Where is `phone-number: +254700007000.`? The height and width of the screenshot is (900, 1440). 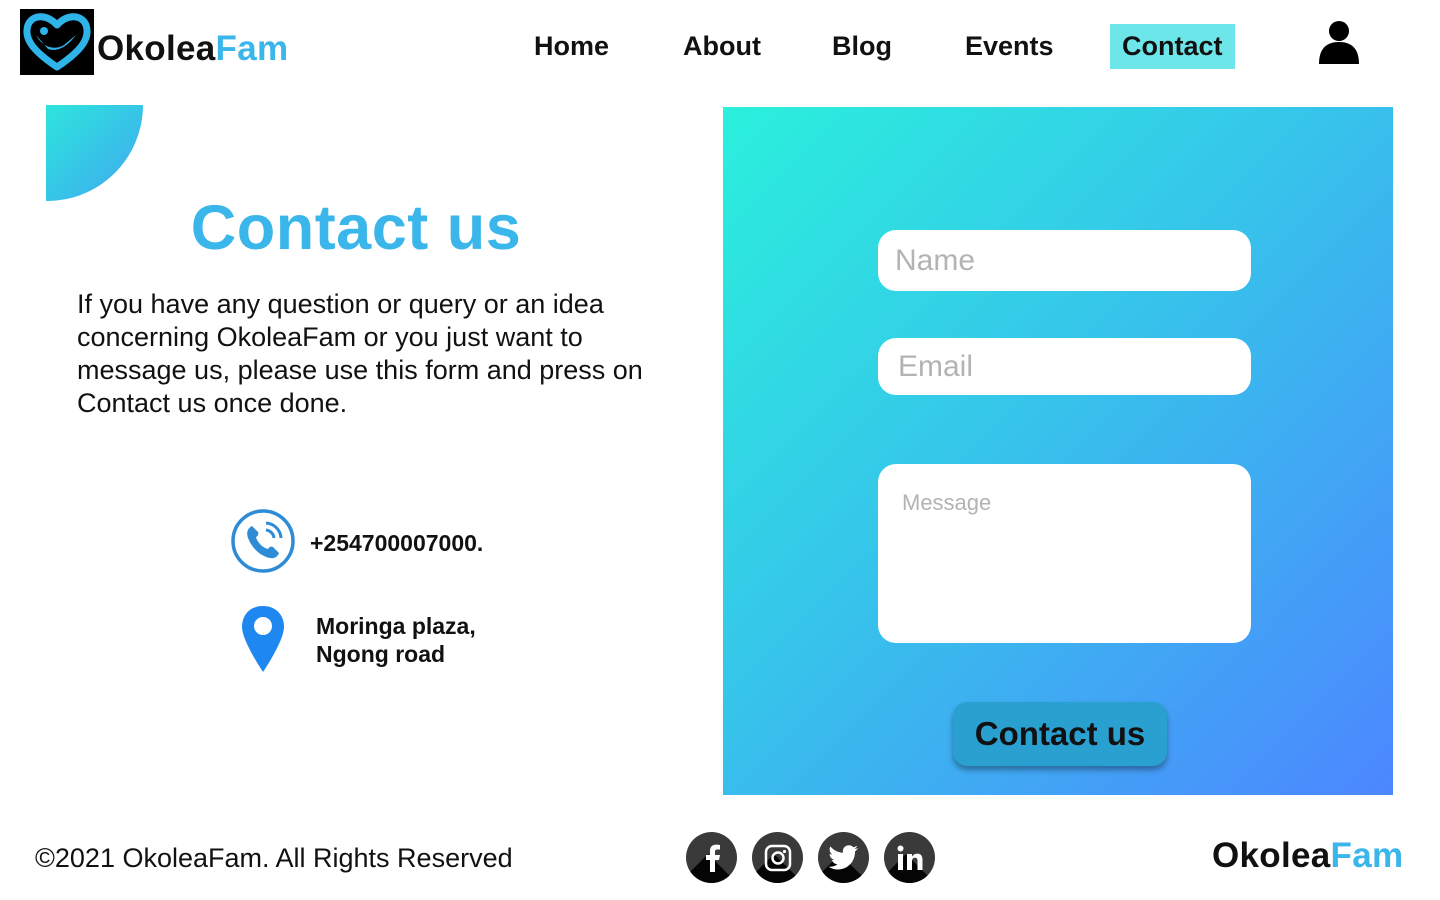
phone-number: +254700007000. is located at coordinates (396, 543).